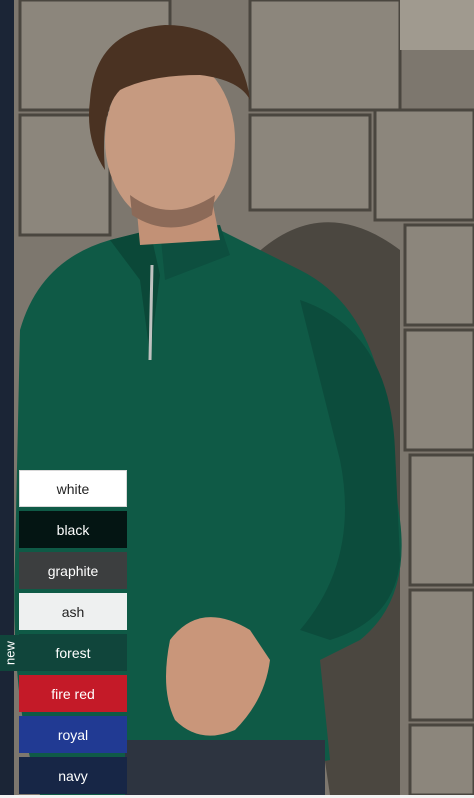 The image size is (474, 798). I want to click on swatch-fire-red: fire red, so click(73, 693).